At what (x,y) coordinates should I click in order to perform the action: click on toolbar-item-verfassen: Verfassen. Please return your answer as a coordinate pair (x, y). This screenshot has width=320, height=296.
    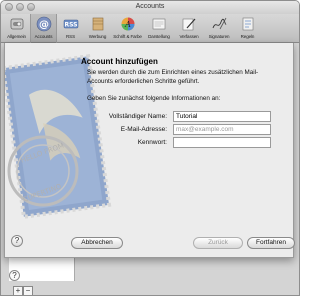
    Looking at the image, I should click on (189, 28).